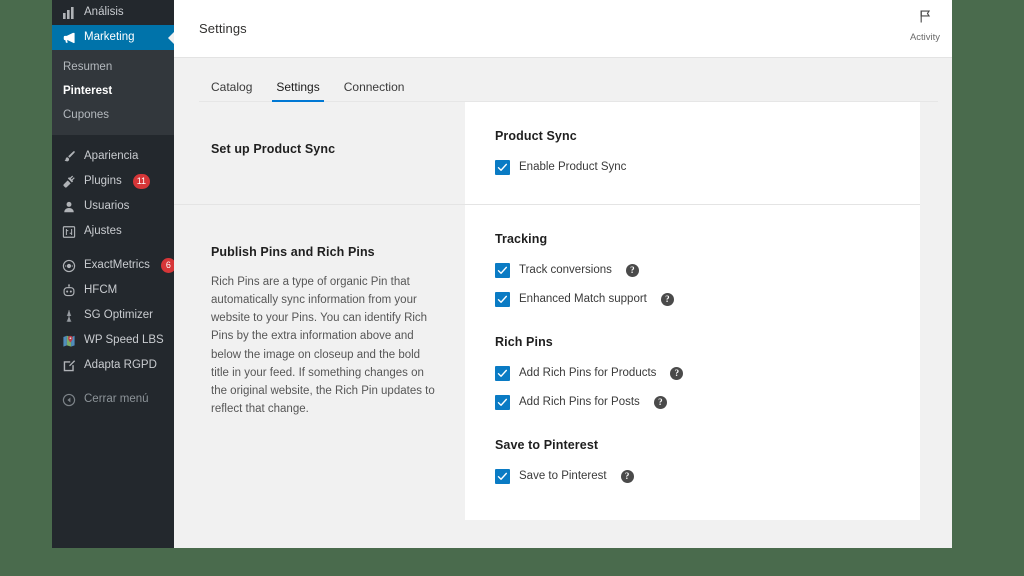 The height and width of the screenshot is (576, 1024). I want to click on option-track-conversions: Track conversions ?, so click(692, 270).